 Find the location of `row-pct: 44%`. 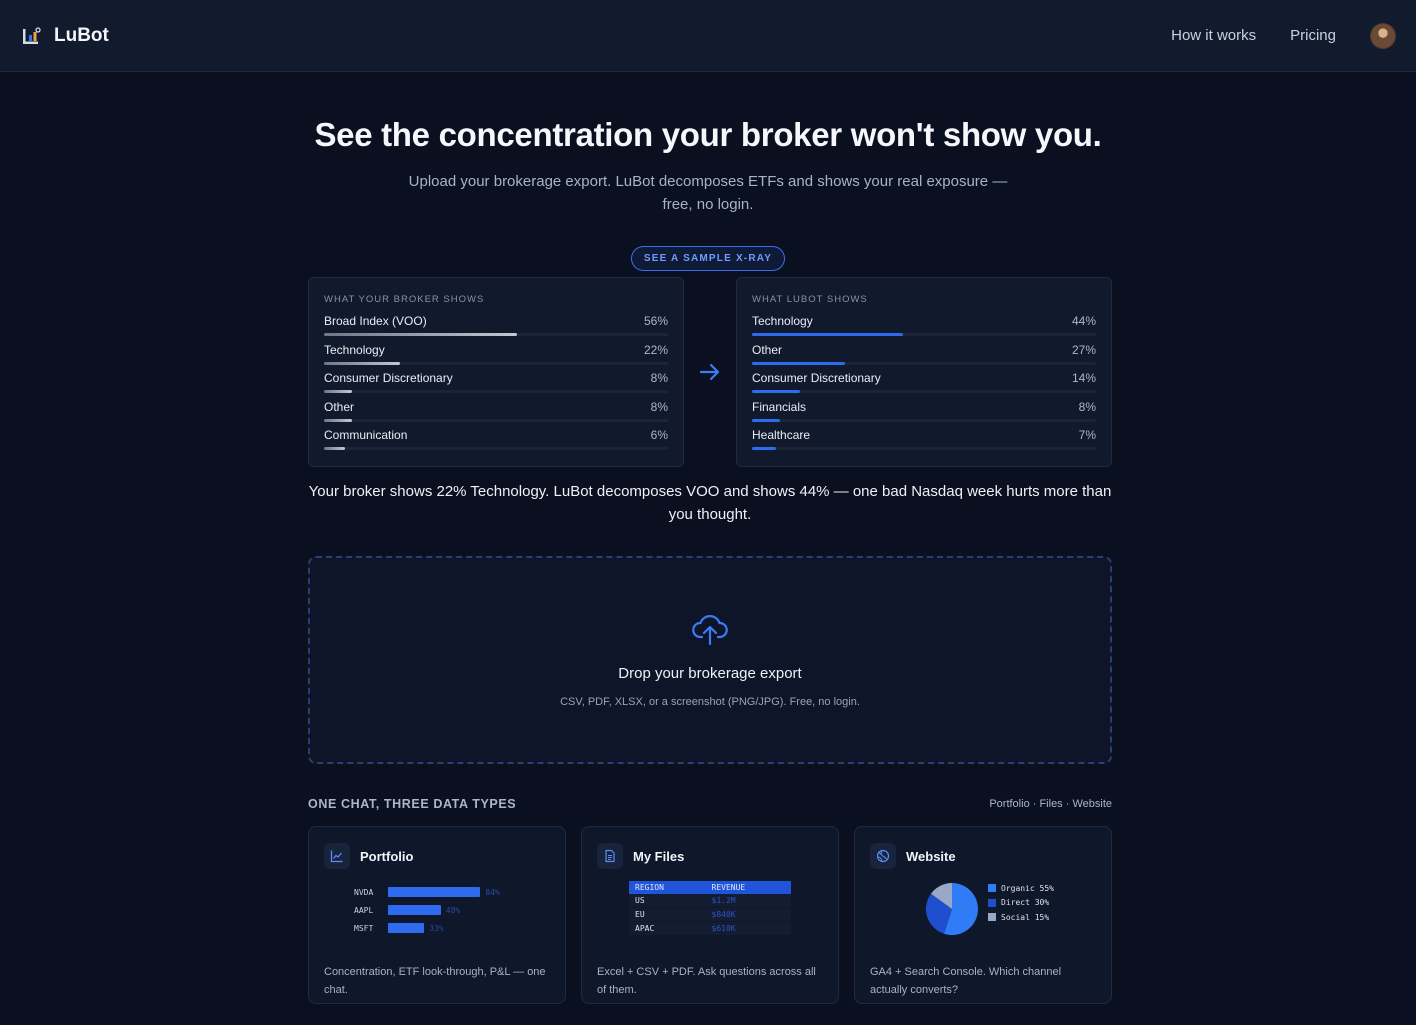

row-pct: 44% is located at coordinates (1083, 321).